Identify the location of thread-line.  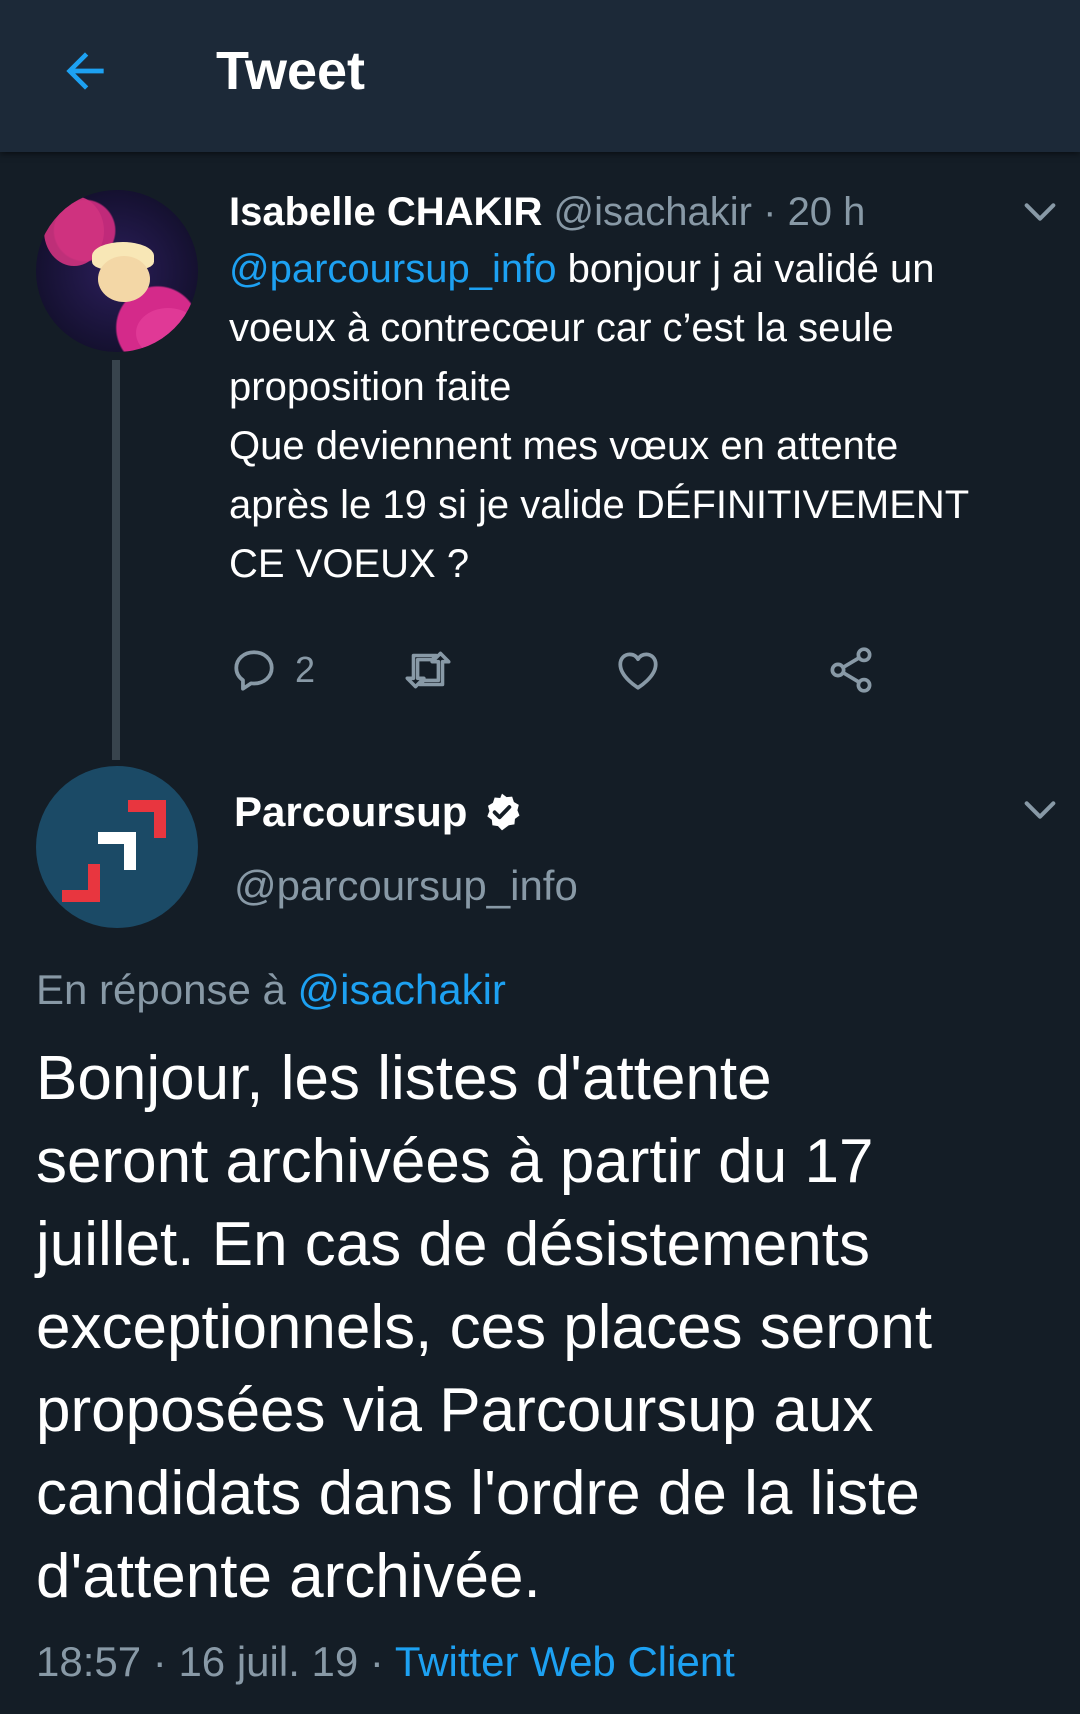
(116, 560).